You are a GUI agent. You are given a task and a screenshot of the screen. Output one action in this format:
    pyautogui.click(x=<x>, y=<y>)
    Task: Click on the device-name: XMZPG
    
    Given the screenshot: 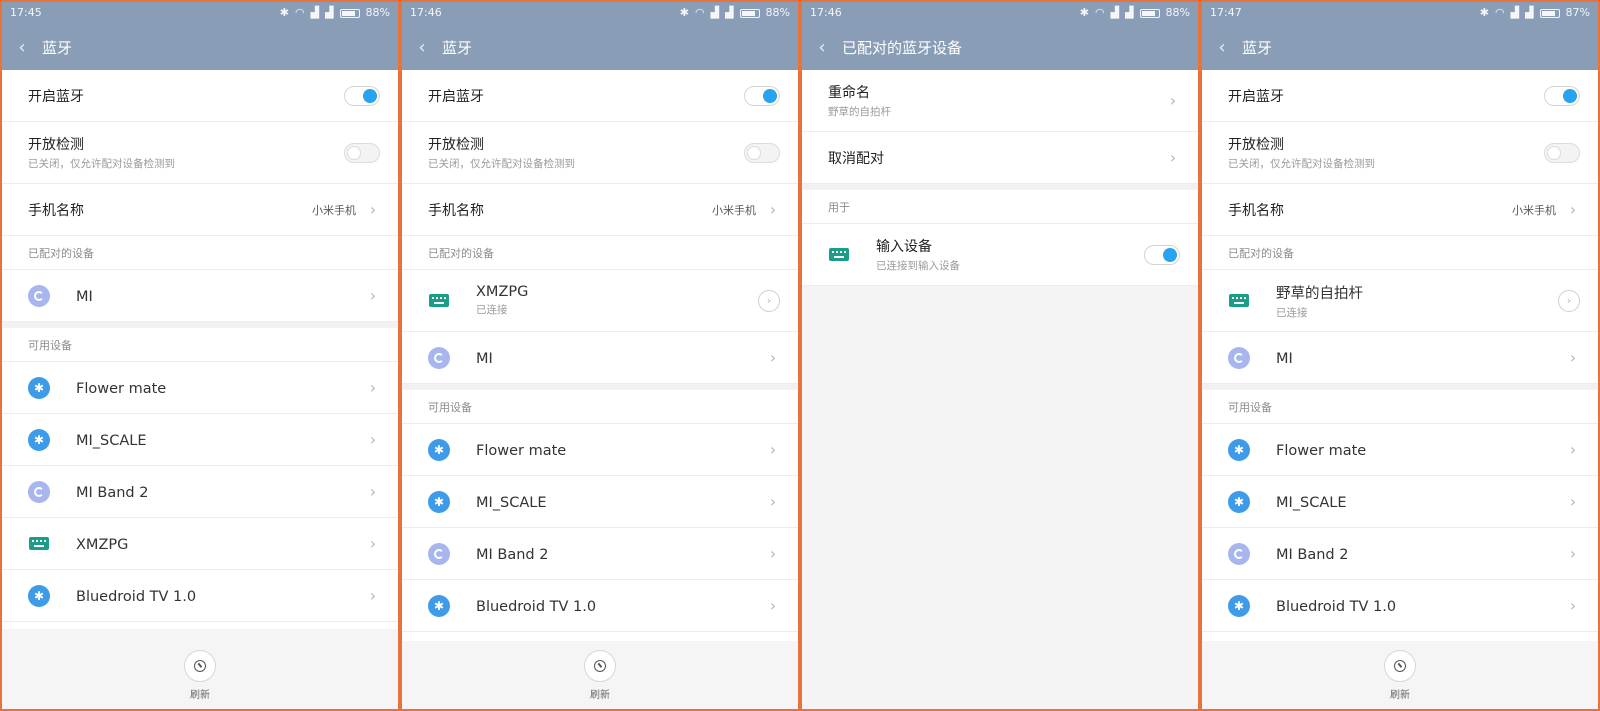 What is the action you would take?
    pyautogui.click(x=102, y=545)
    